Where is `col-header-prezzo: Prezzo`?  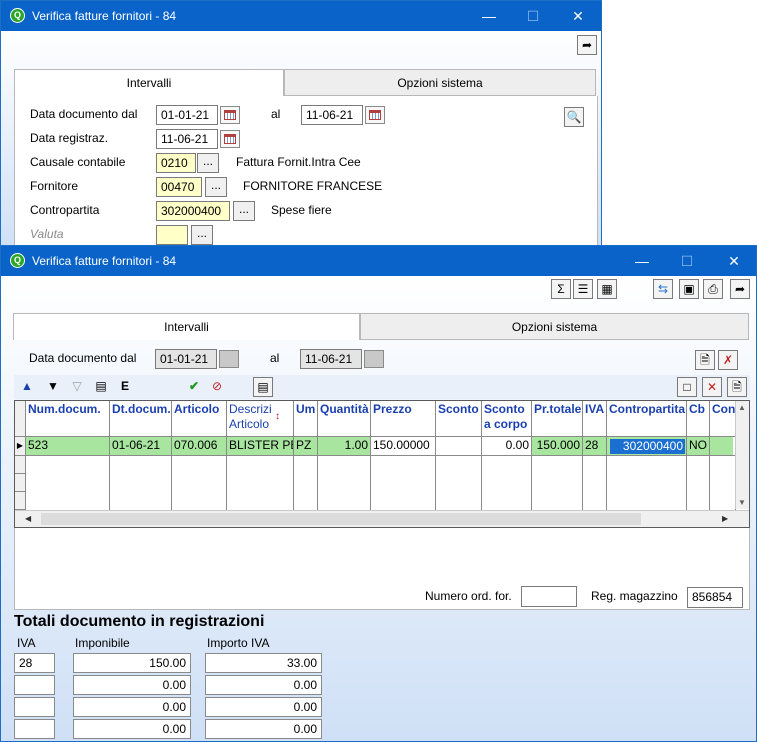
col-header-prezzo: Prezzo is located at coordinates (403, 419).